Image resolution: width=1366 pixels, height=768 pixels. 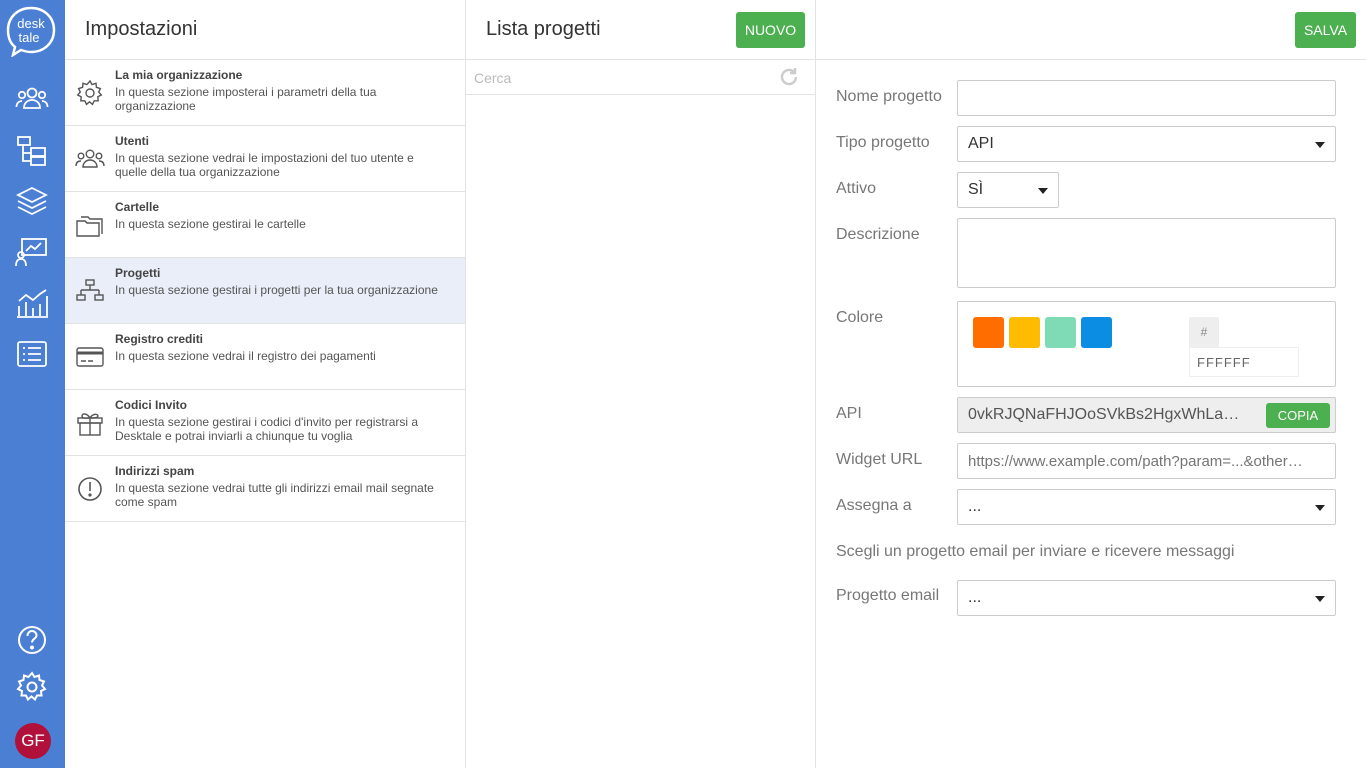 I want to click on project-name-input, so click(x=1146, y=98).